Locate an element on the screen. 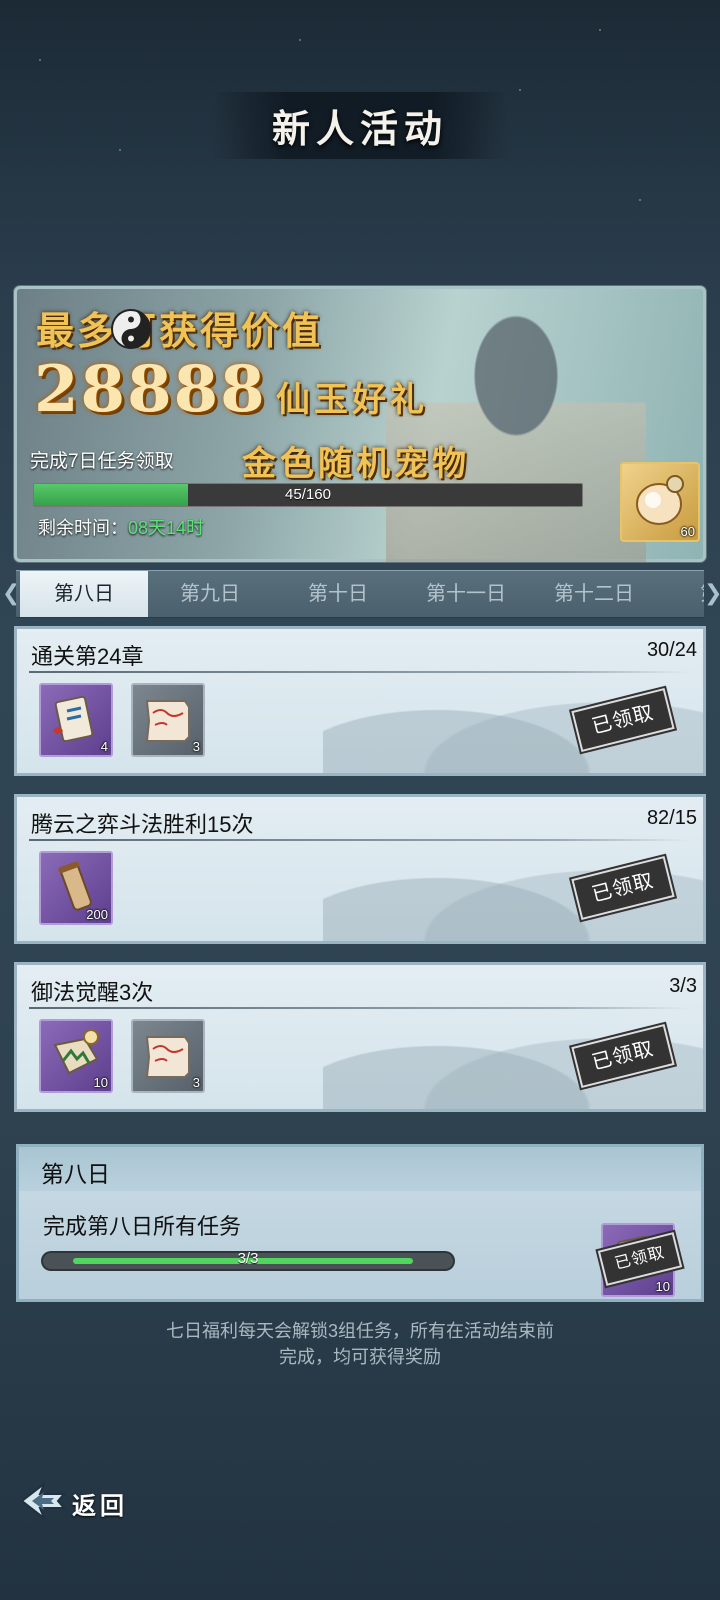 The height and width of the screenshot is (1600, 720). pet-egg-icon is located at coordinates (660, 500).